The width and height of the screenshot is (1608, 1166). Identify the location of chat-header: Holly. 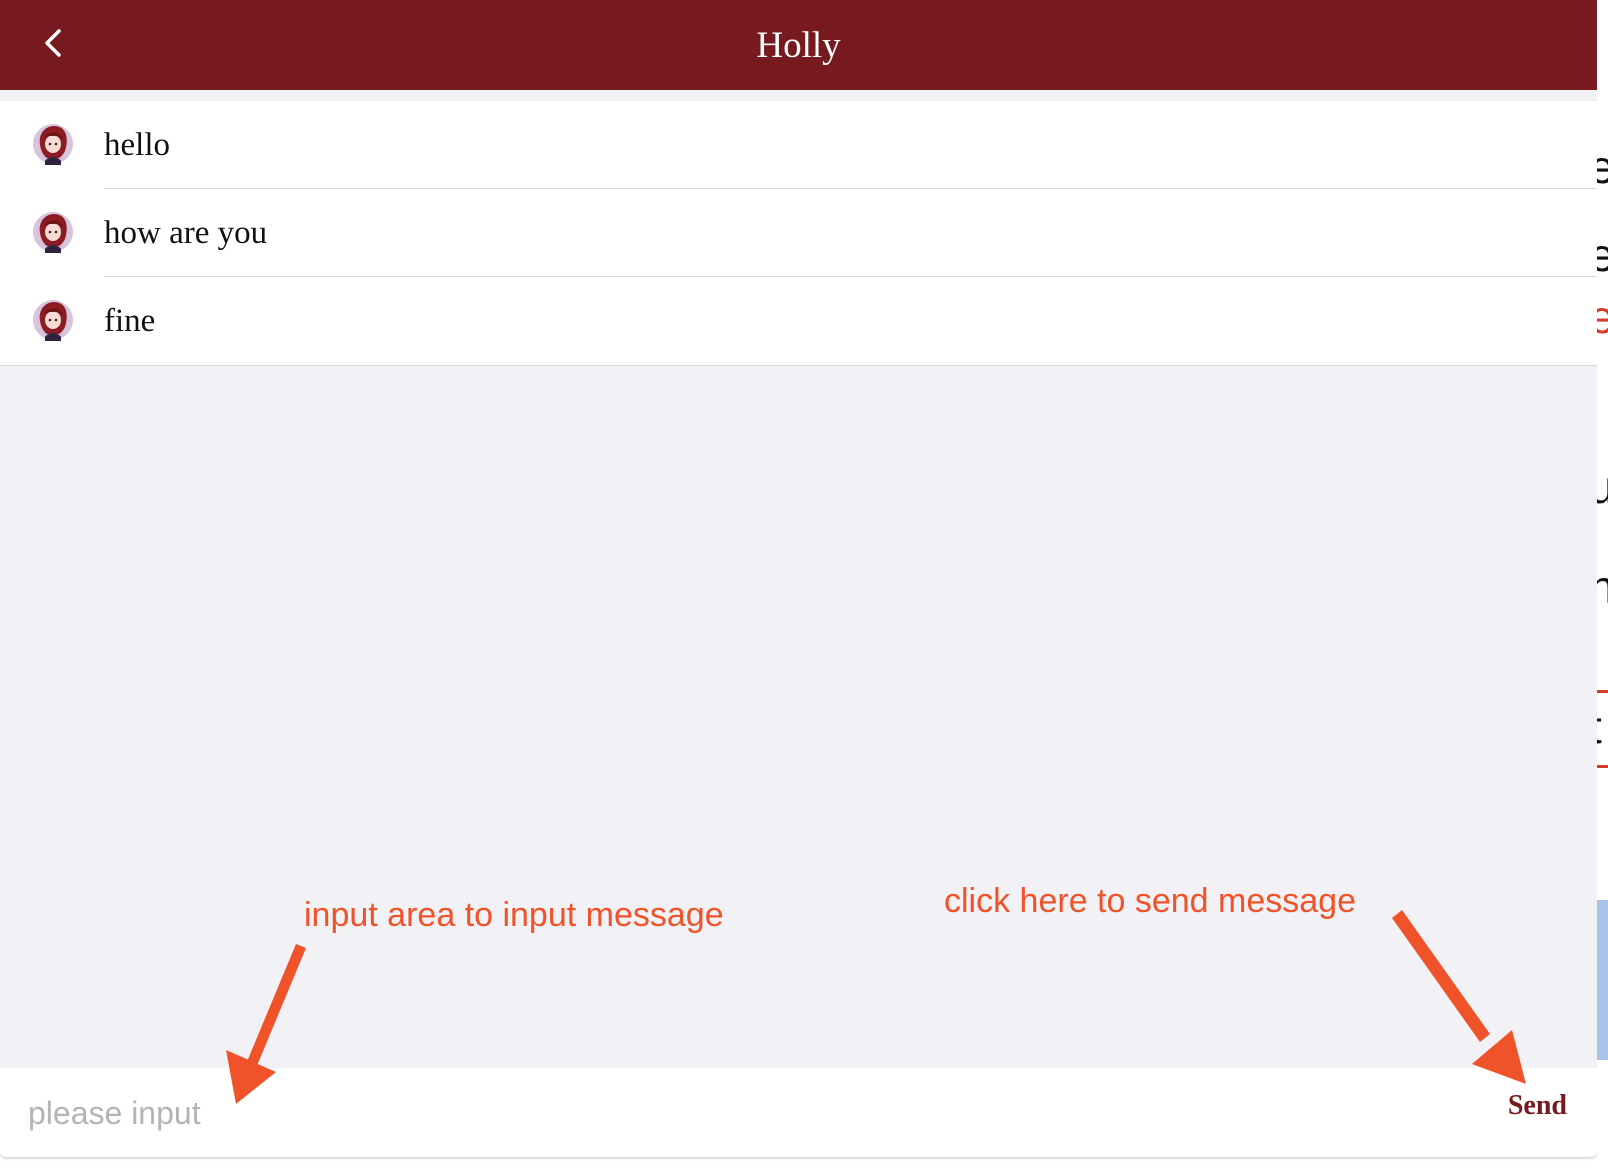
(798, 45).